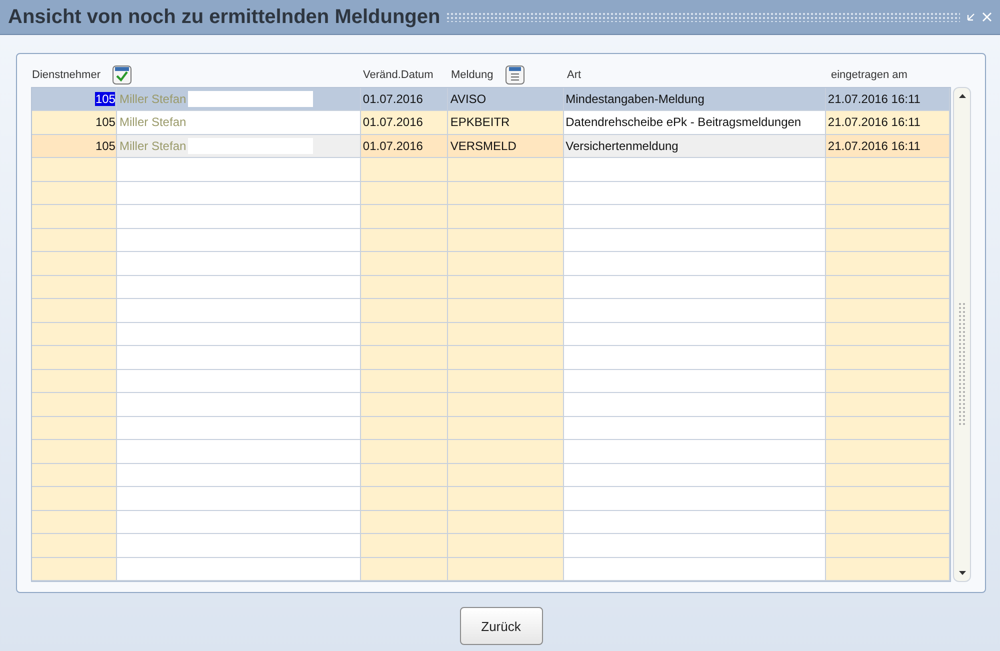 This screenshot has height=651, width=1000. What do you see at coordinates (869, 75) in the screenshot?
I see `column-header: eingetragen am` at bounding box center [869, 75].